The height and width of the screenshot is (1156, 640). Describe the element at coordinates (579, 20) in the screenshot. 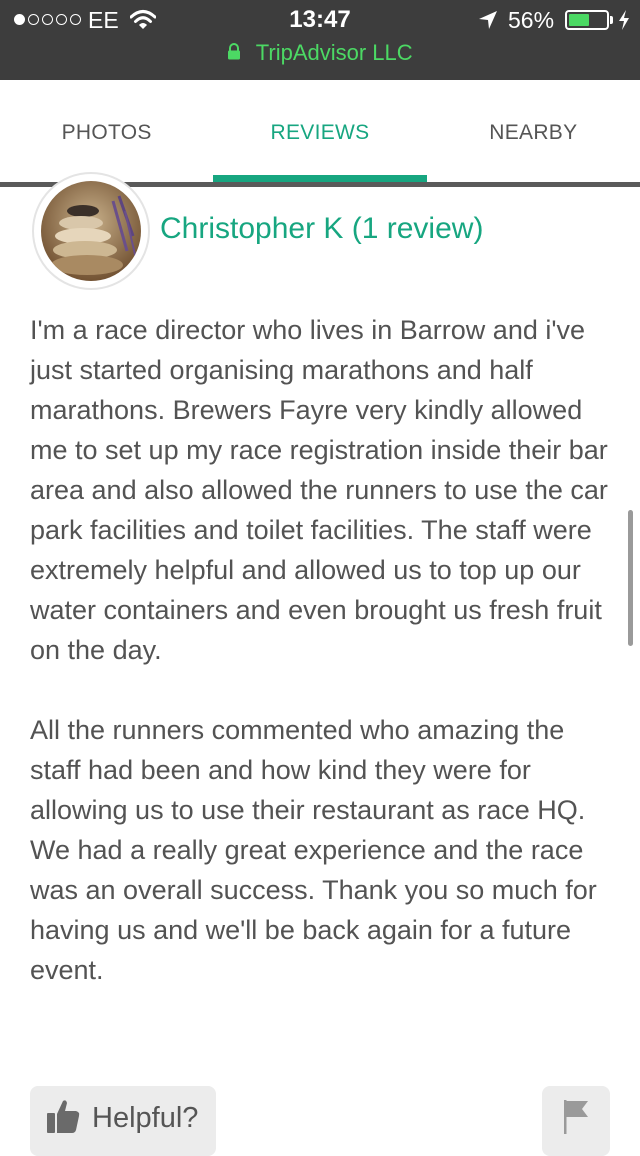

I see `battery-level` at that location.